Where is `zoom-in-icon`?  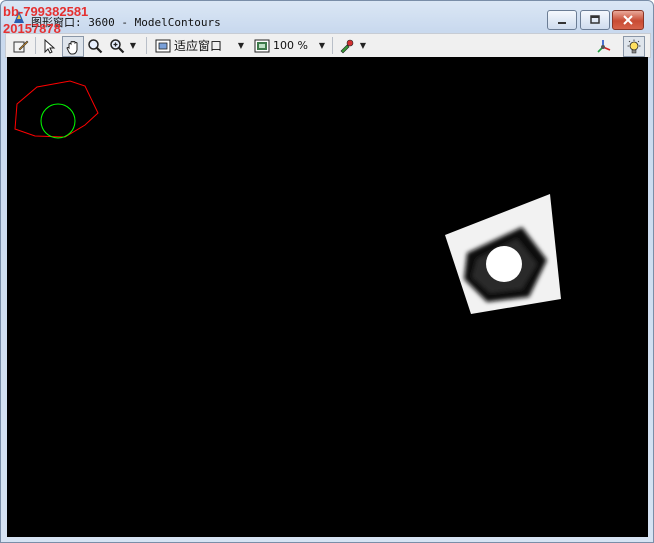
zoom-in-icon is located at coordinates (117, 45).